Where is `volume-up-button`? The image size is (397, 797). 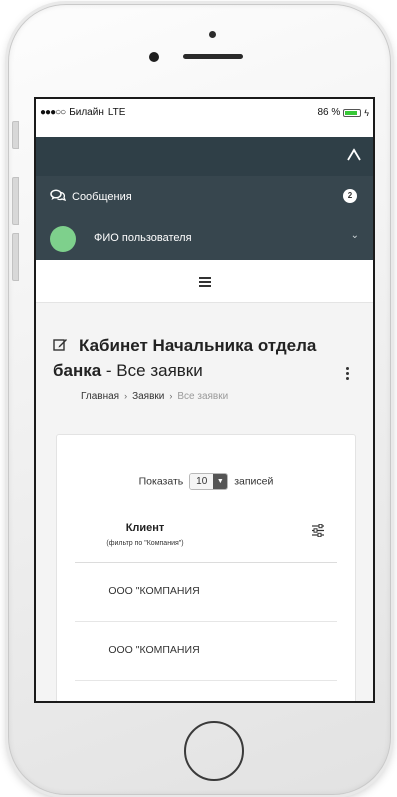
volume-up-button is located at coordinates (15, 201).